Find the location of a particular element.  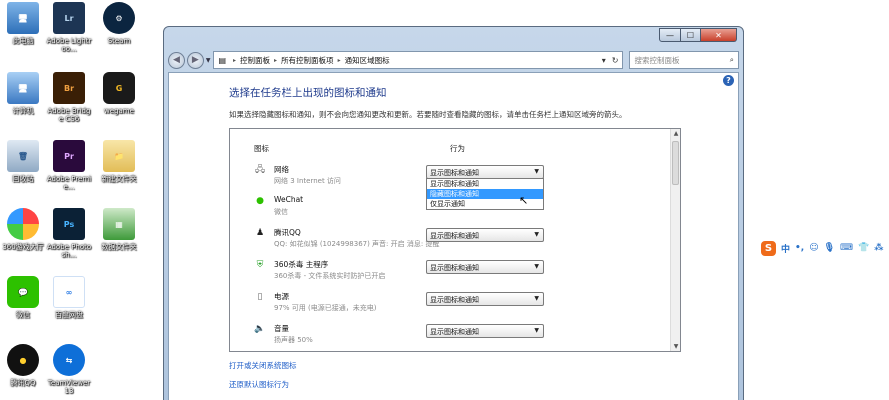

qq-penguin-icon: ● is located at coordinates (23, 360).